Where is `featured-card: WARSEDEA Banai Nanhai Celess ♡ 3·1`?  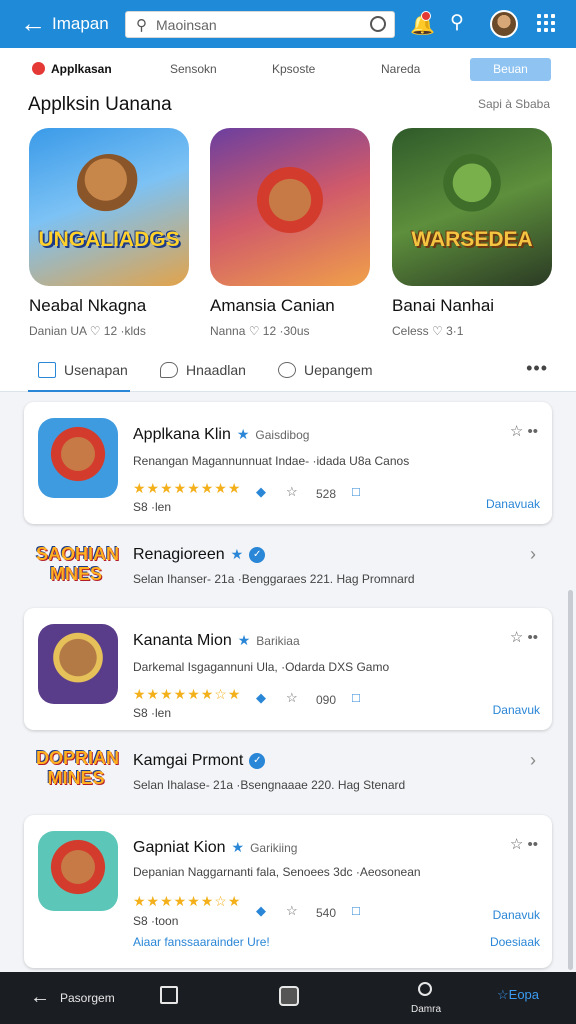
featured-card: WARSEDEA Banai Nanhai Celess ♡ 3·1 is located at coordinates (472, 233).